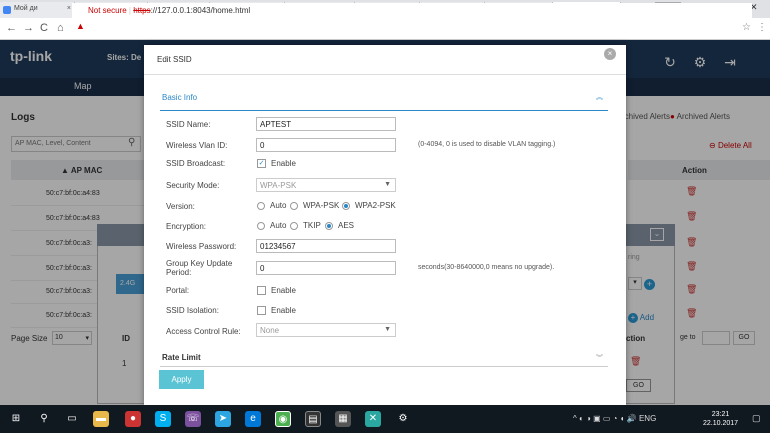 This screenshot has width=770, height=433. What do you see at coordinates (26, 8) in the screenshot?
I see `tab-title: Мой ди` at bounding box center [26, 8].